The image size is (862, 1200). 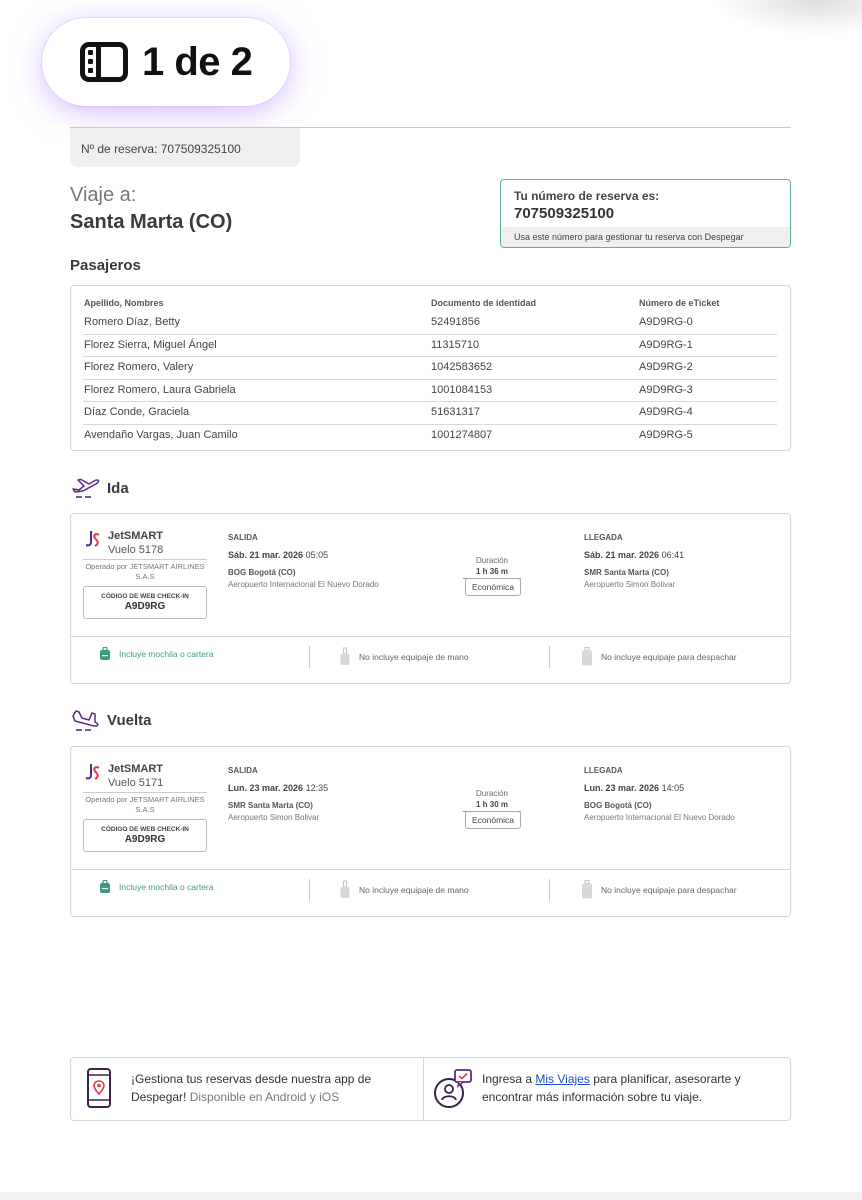 I want to click on trip-label: Viaje a:, so click(x=103, y=195).